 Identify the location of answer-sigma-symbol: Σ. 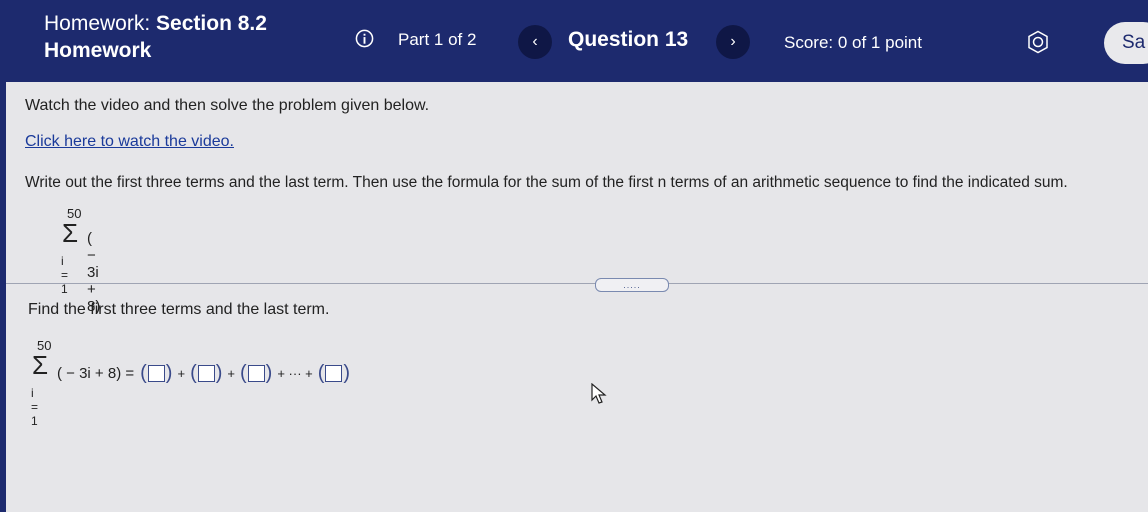
(40, 365).